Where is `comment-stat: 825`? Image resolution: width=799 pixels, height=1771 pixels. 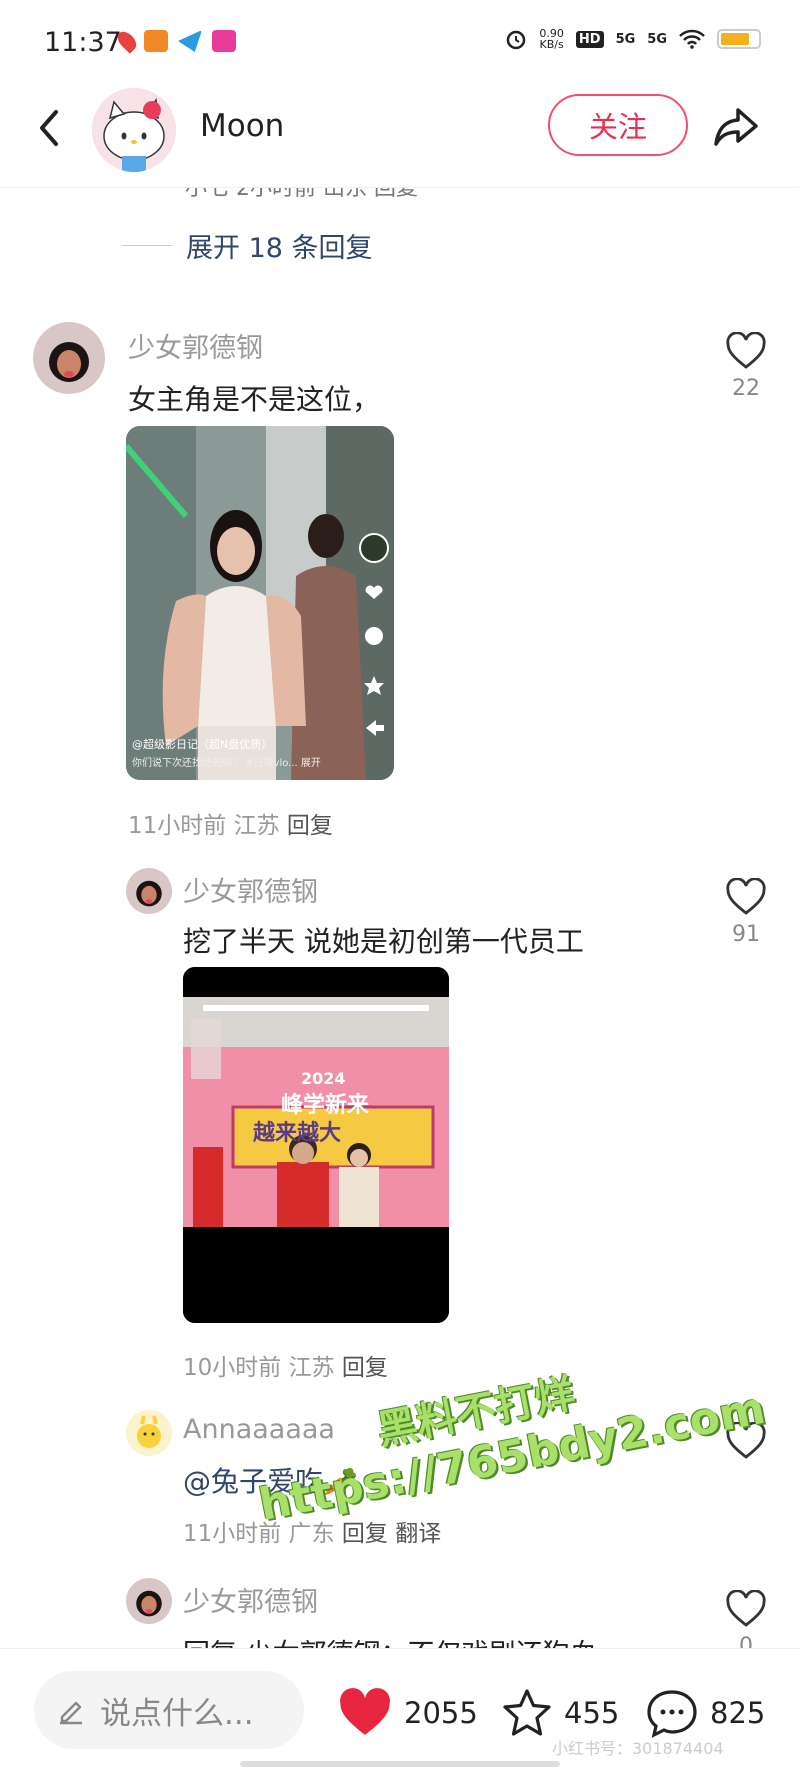 comment-stat: 825 is located at coordinates (704, 1713).